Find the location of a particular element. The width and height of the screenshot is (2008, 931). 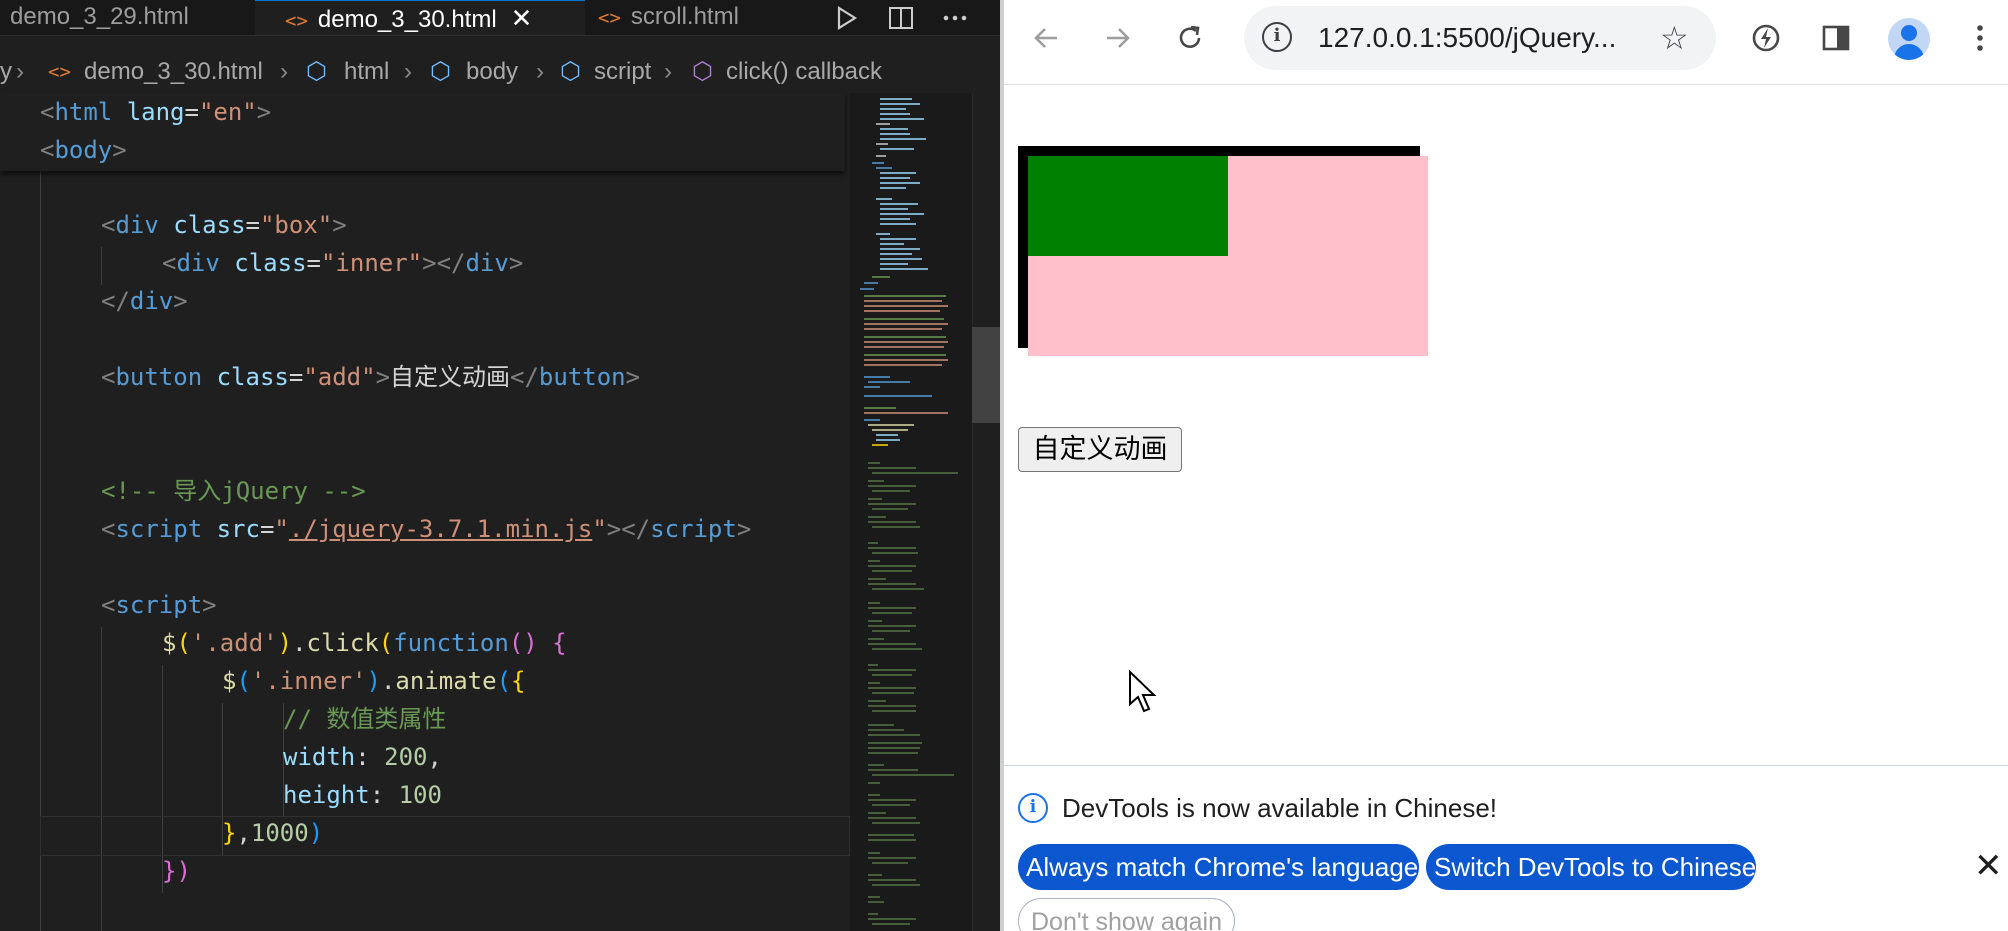

more-actions-icon is located at coordinates (955, 17).